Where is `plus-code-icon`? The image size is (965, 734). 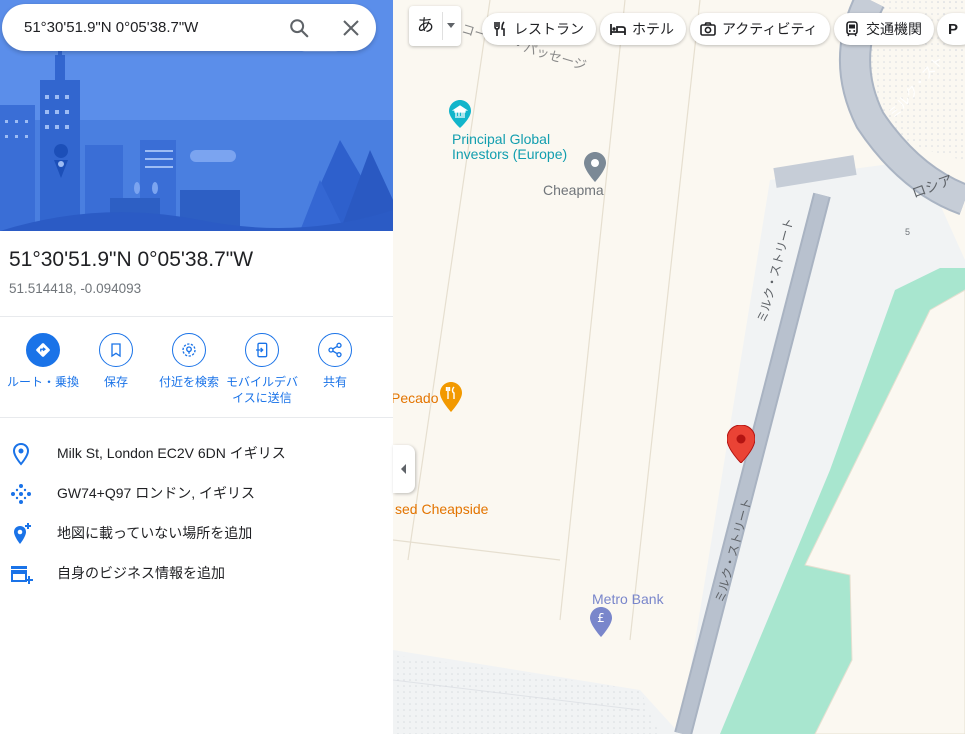 plus-code-icon is located at coordinates (21, 494).